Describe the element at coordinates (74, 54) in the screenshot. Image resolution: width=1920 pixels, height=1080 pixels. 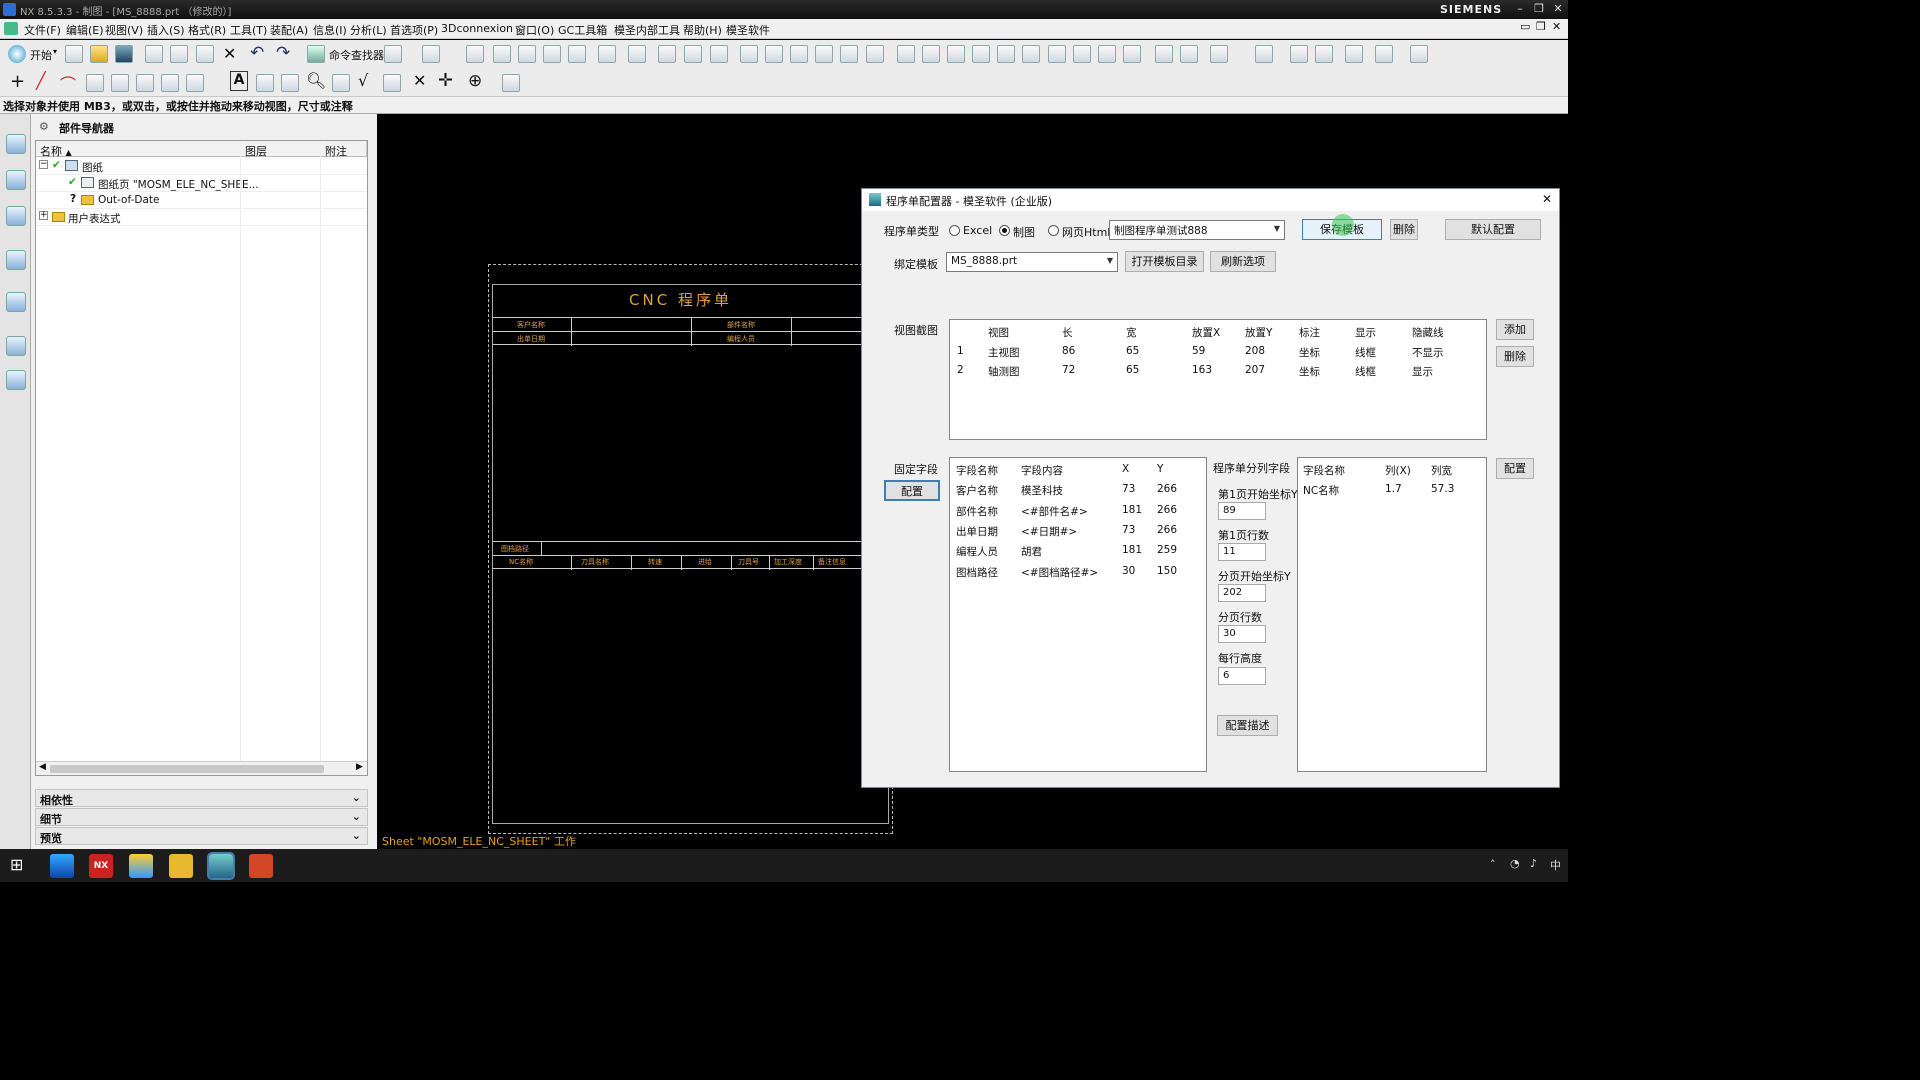
I see `new-icon` at that location.